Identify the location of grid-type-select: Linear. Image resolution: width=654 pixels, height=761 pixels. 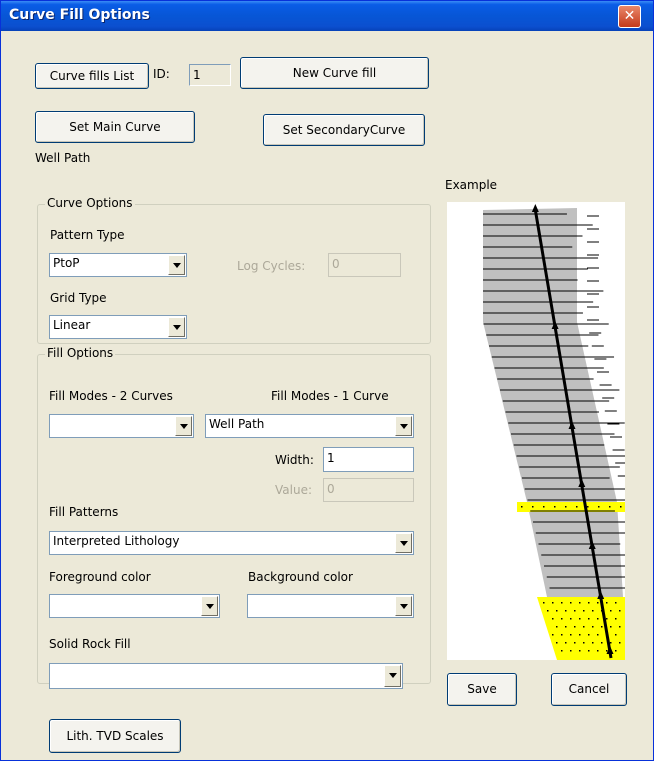
(118, 327).